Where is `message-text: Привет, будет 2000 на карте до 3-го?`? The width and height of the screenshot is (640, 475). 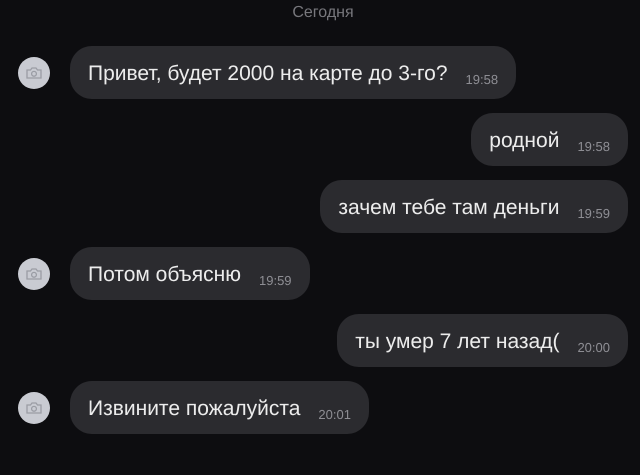 message-text: Привет, будет 2000 на карте до 3-го? is located at coordinates (268, 74).